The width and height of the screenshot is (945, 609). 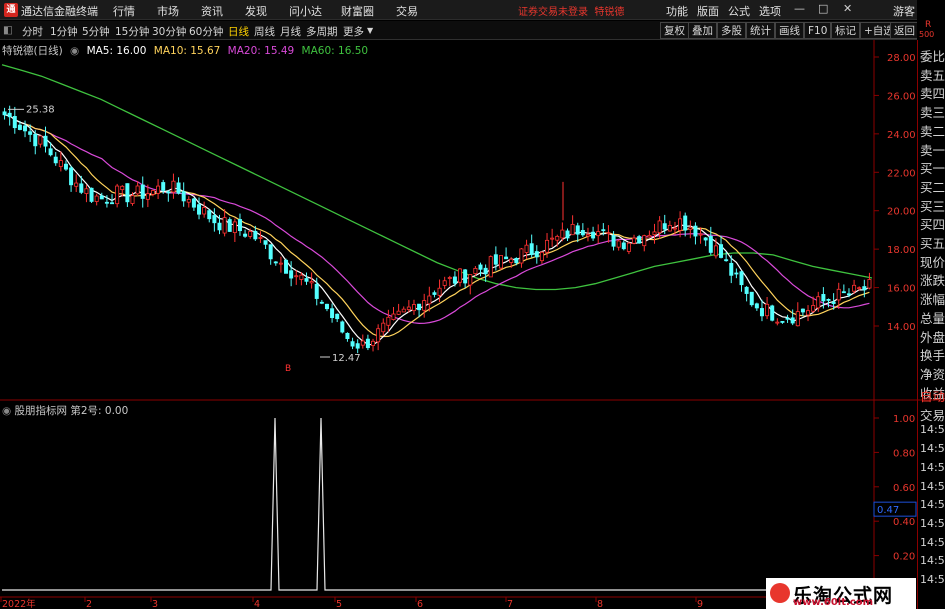 What do you see at coordinates (932, 262) in the screenshot?
I see `side-label: 现价` at bounding box center [932, 262].